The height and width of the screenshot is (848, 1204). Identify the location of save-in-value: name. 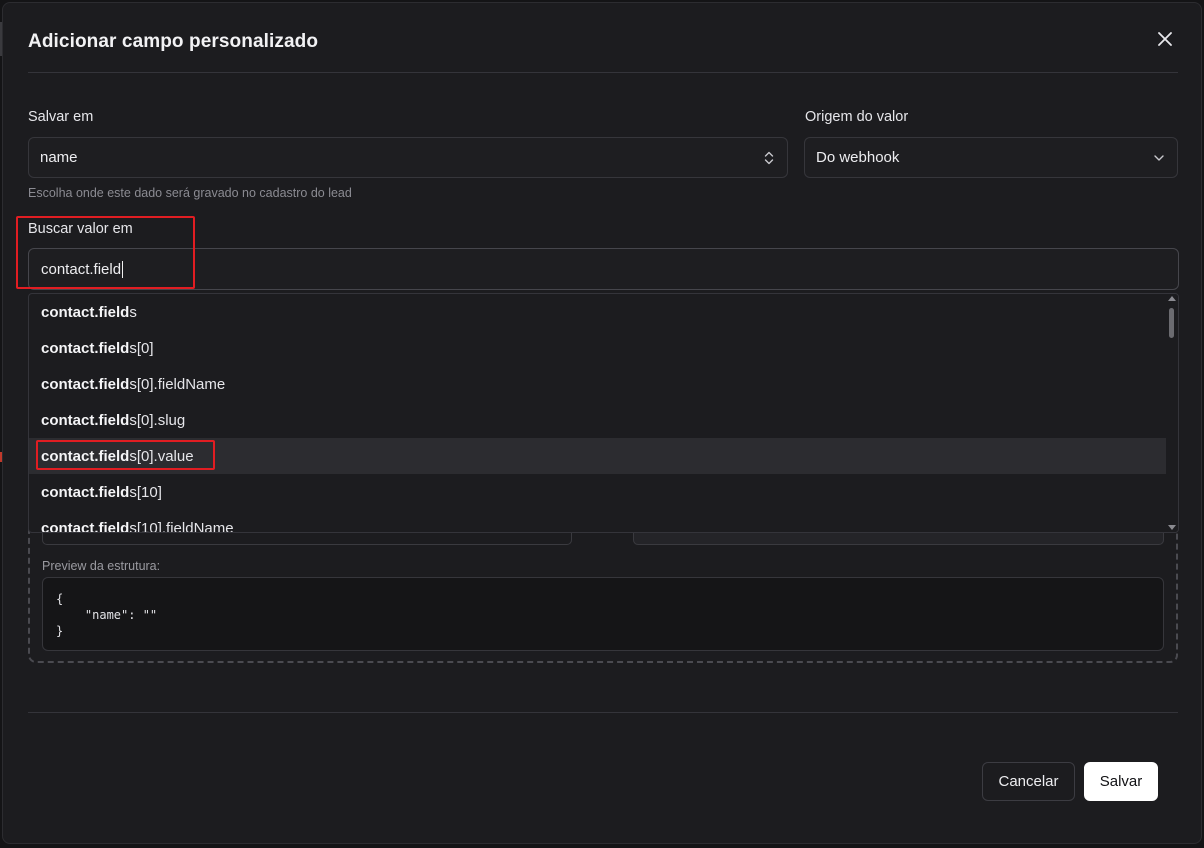
(59, 157).